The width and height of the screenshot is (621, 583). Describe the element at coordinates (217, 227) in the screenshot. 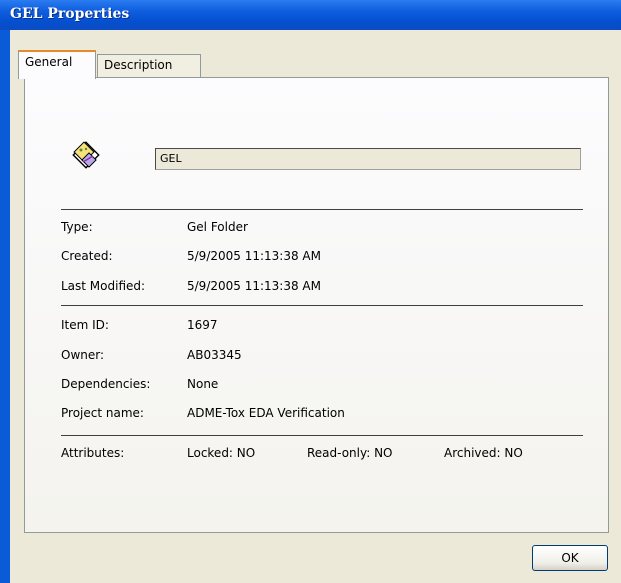

I see `type-value: Gel Folder` at that location.